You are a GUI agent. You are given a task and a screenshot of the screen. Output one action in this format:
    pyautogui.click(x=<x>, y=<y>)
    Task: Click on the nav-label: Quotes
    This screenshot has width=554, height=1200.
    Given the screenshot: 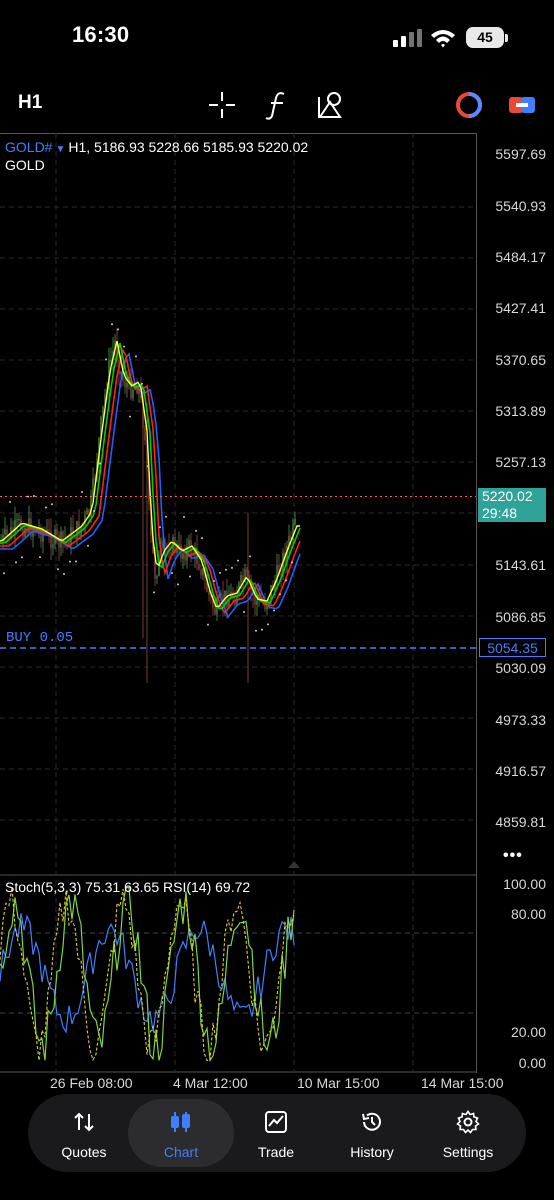 What is the action you would take?
    pyautogui.click(x=84, y=1152)
    